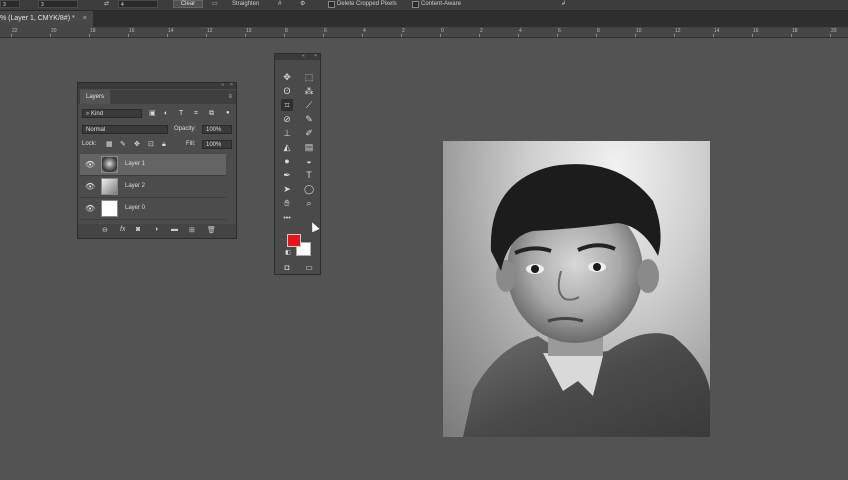 The image size is (848, 480). Describe the element at coordinates (122, 229) in the screenshot. I see `fx-icon: fx` at that location.